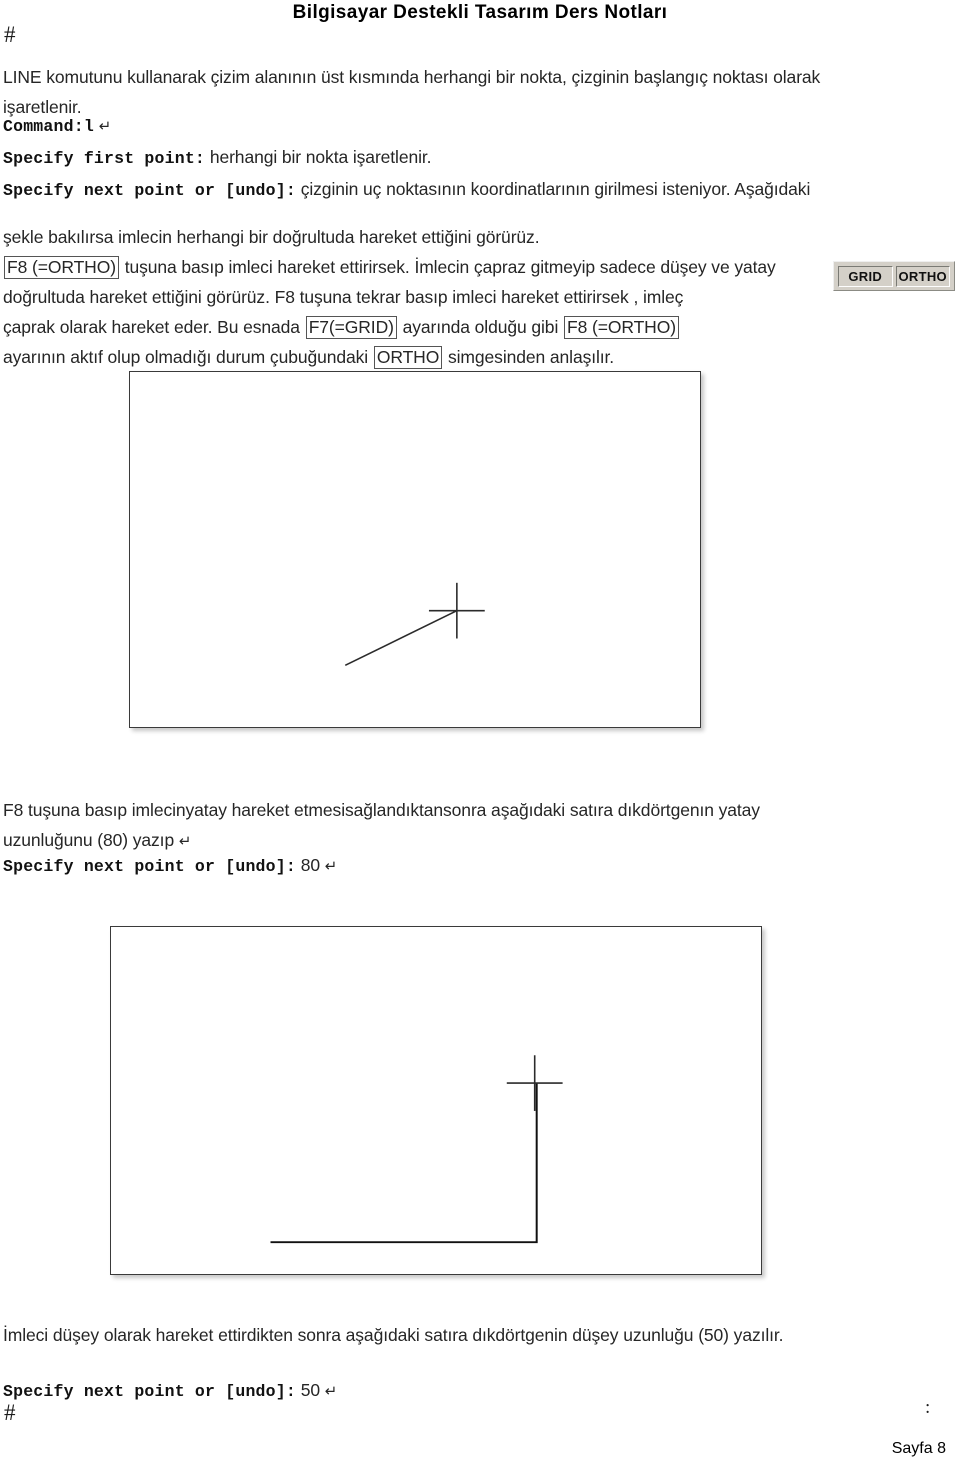 The height and width of the screenshot is (1473, 960). Describe the element at coordinates (10, 1412) in the screenshot. I see `hash-marker-bottom: #` at that location.